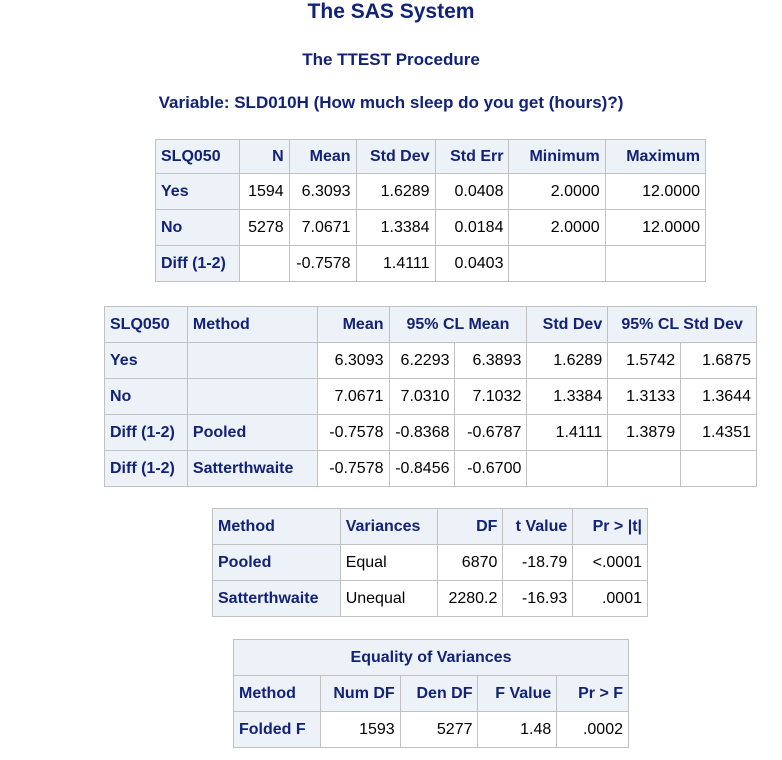 The height and width of the screenshot is (760, 782). What do you see at coordinates (146, 360) in the screenshot?
I see `row-header: Yes` at bounding box center [146, 360].